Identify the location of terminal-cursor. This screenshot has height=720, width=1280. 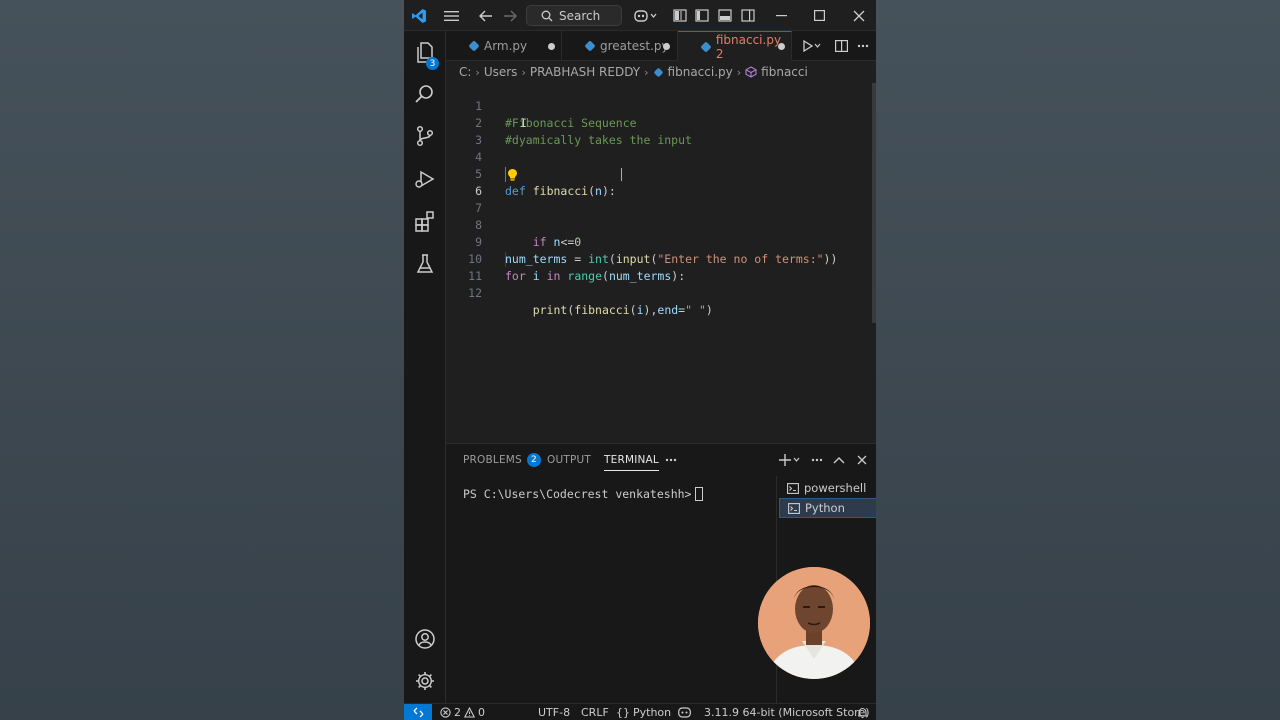
(699, 494).